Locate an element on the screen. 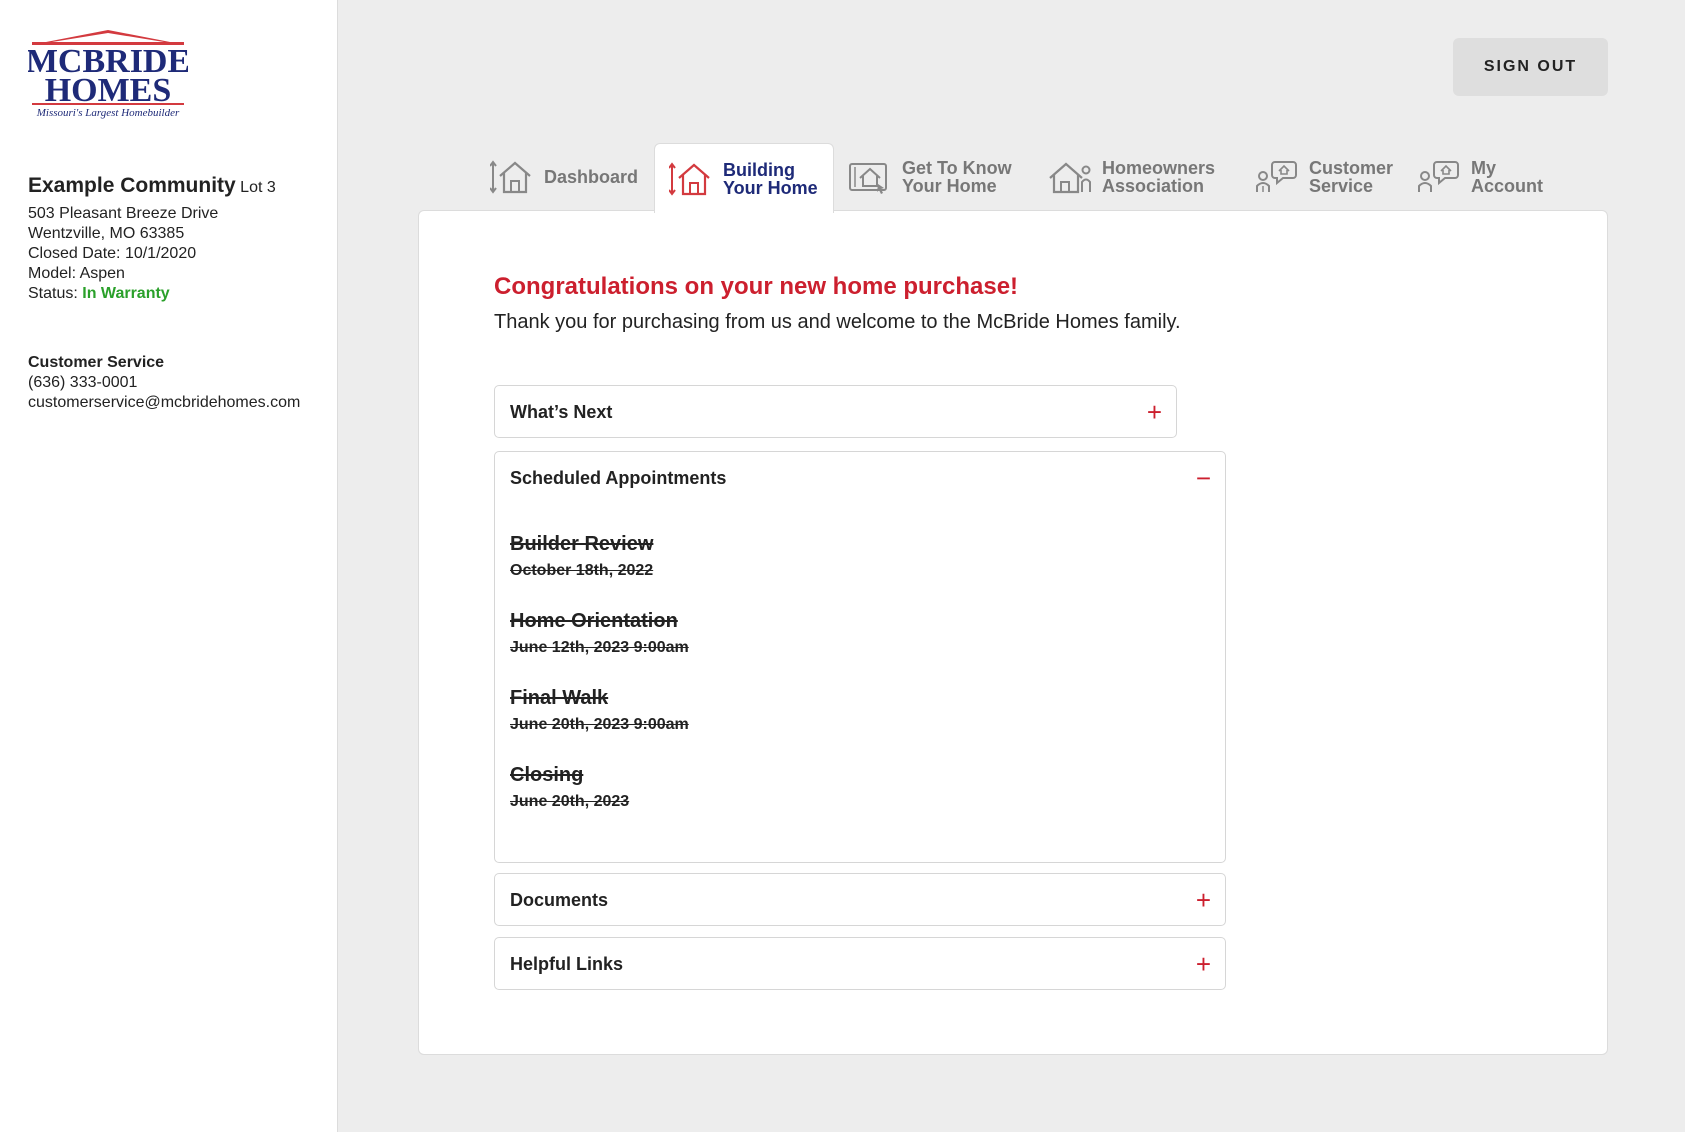 Image resolution: width=1685 pixels, height=1132 pixels. address-line: 503 Pleasant Breeze Drive is located at coordinates (123, 213).